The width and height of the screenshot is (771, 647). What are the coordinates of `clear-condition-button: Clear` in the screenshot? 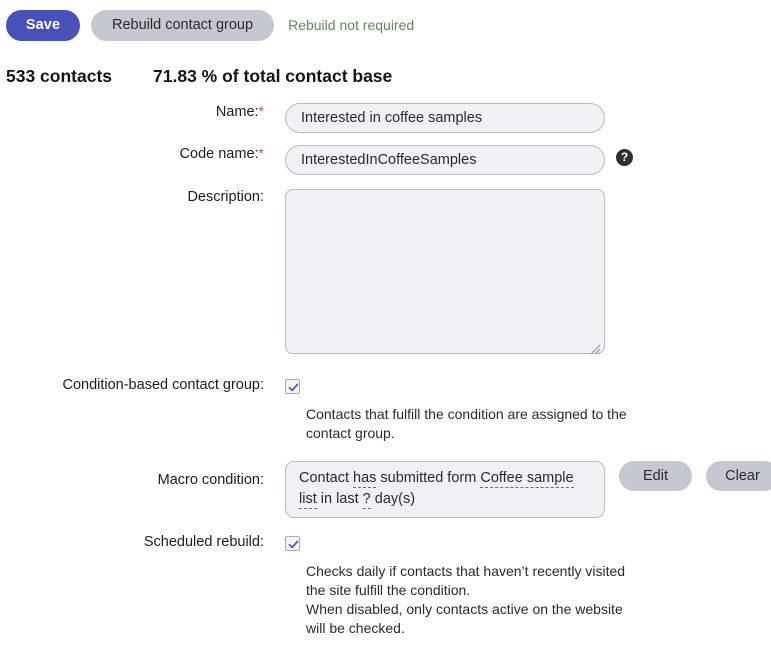 It's located at (738, 476).